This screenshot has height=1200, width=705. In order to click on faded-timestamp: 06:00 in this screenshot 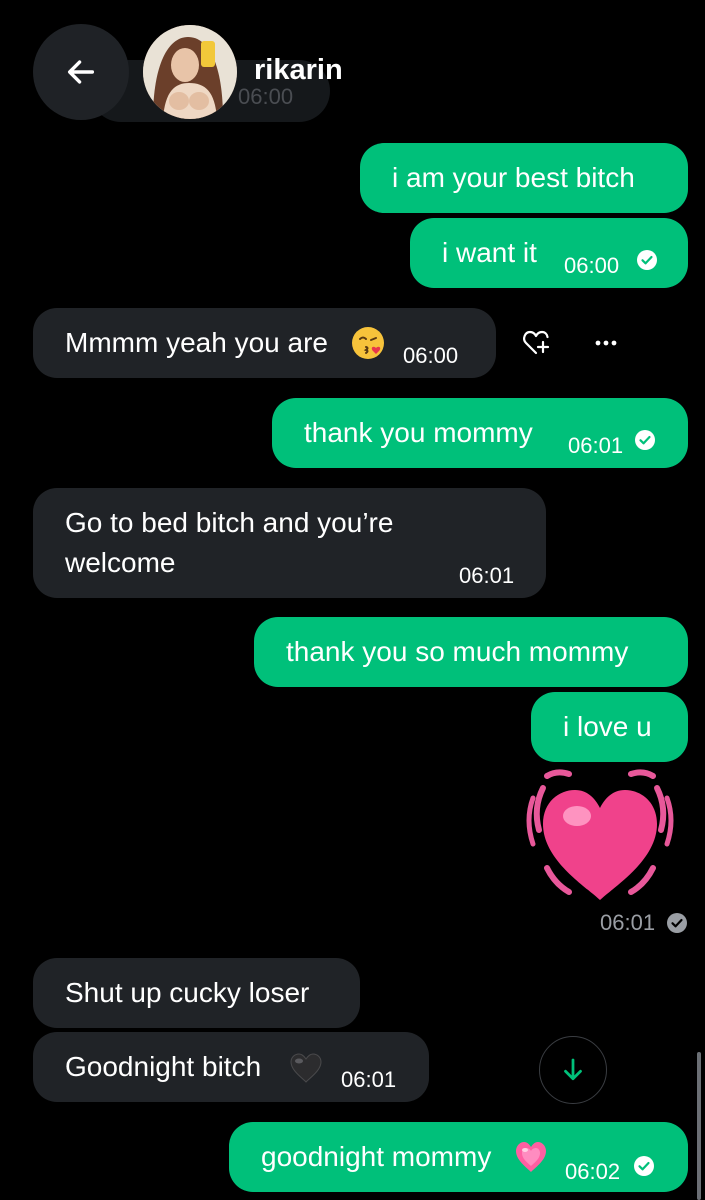, I will do `click(266, 96)`.